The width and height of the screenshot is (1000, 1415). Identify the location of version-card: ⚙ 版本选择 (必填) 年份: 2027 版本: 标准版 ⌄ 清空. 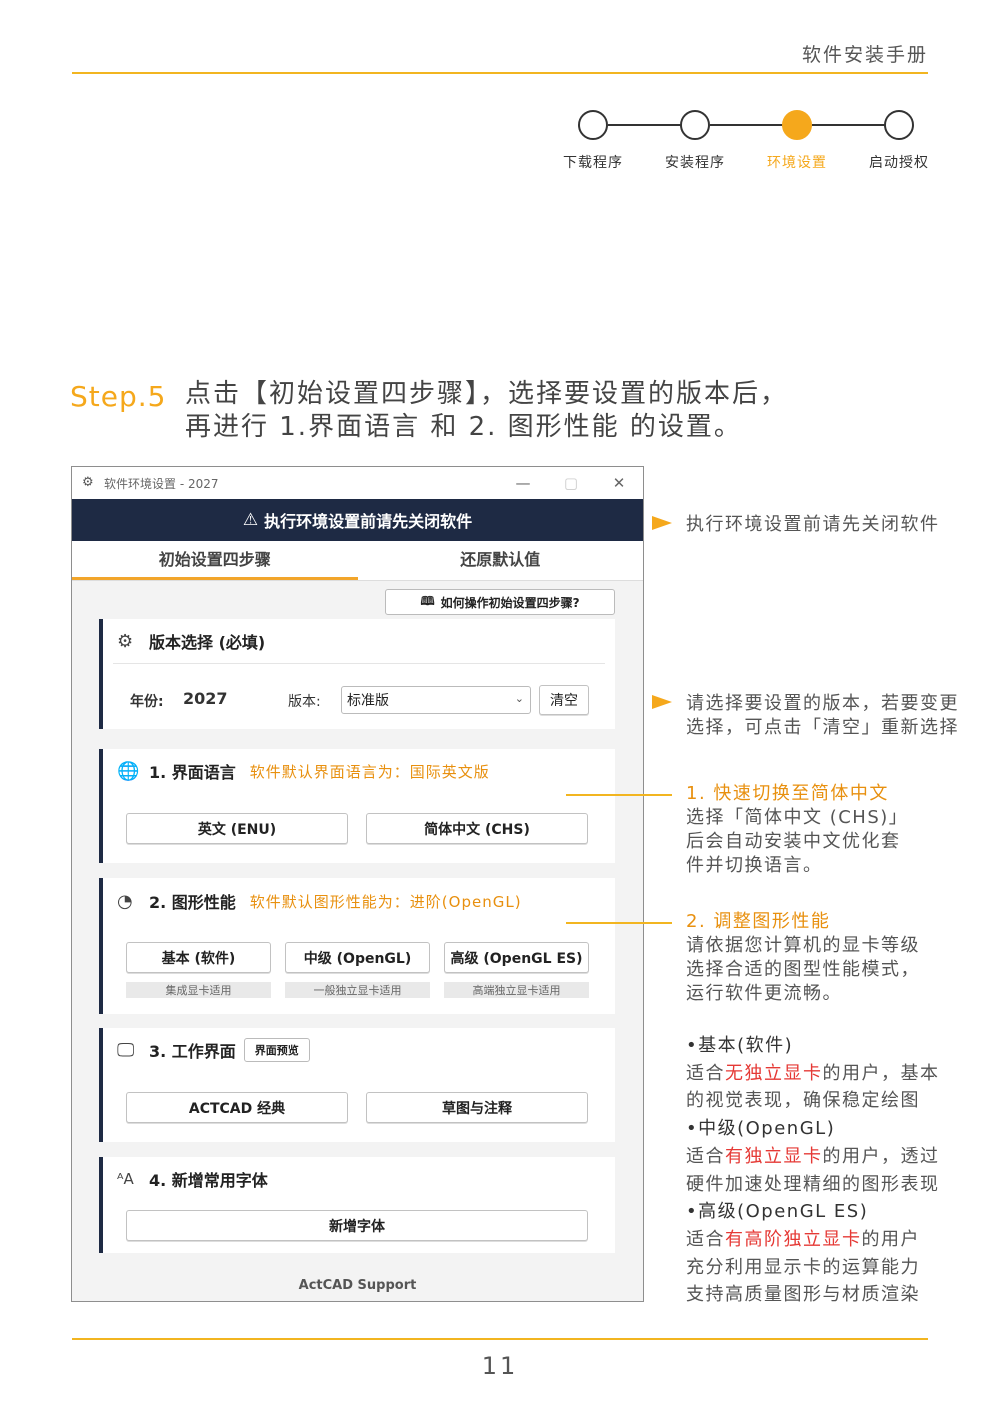
(357, 674).